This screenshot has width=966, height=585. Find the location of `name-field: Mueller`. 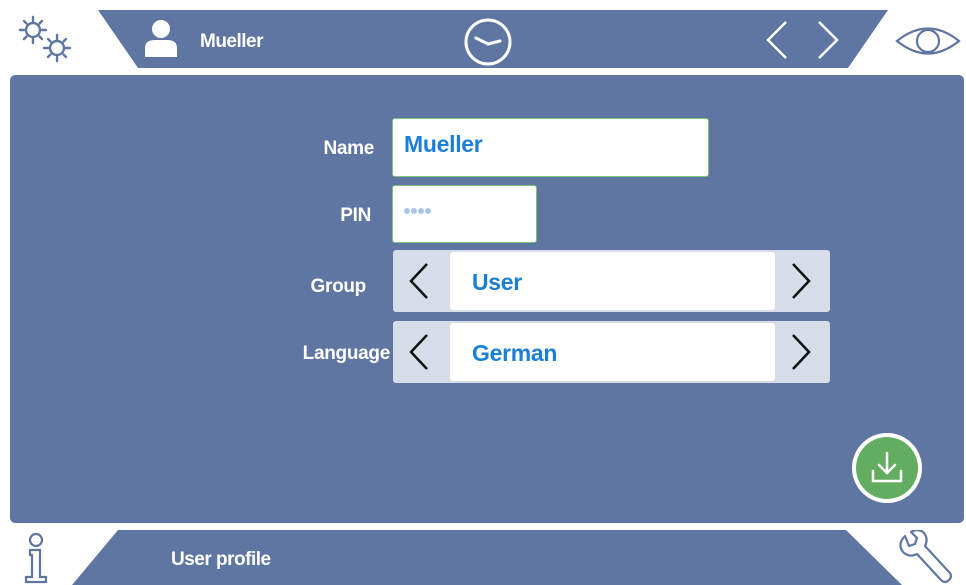

name-field: Mueller is located at coordinates (550, 147).